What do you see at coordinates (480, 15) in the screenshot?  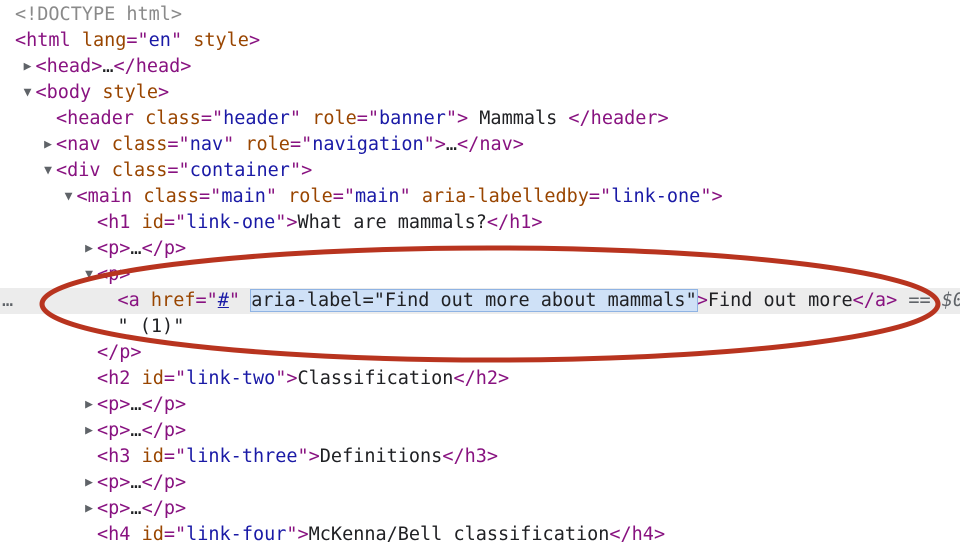 I see `dom-node-doctype: <!DOCTYPE html>` at bounding box center [480, 15].